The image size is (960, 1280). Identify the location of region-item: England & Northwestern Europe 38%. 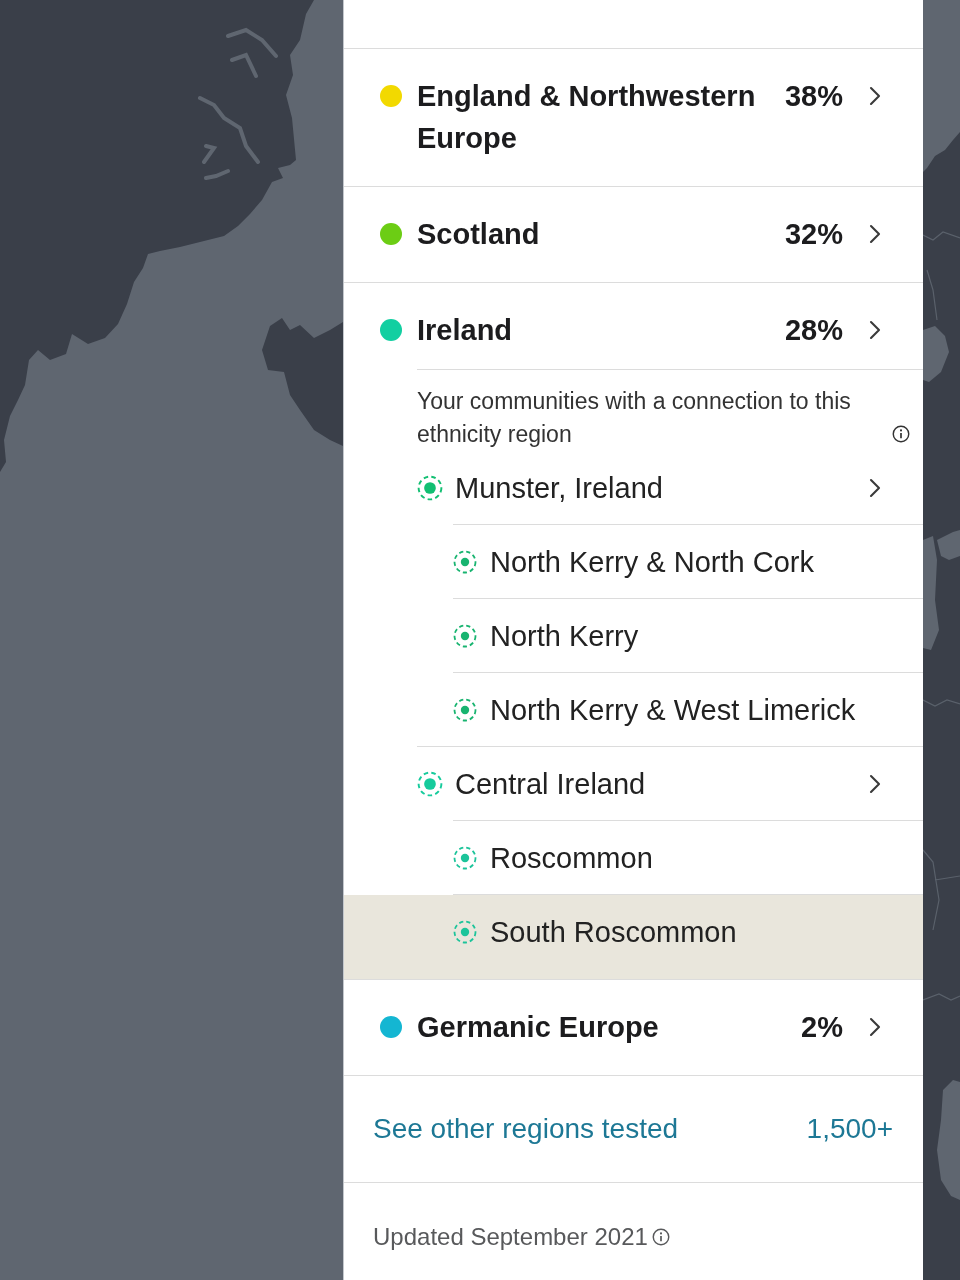
(633, 117).